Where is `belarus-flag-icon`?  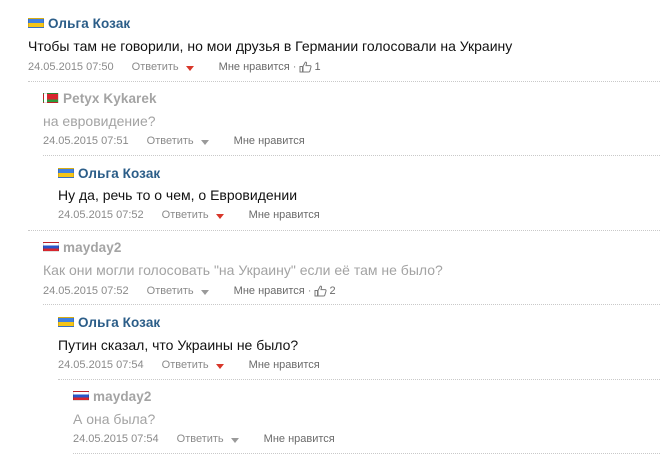
belarus-flag-icon is located at coordinates (51, 98).